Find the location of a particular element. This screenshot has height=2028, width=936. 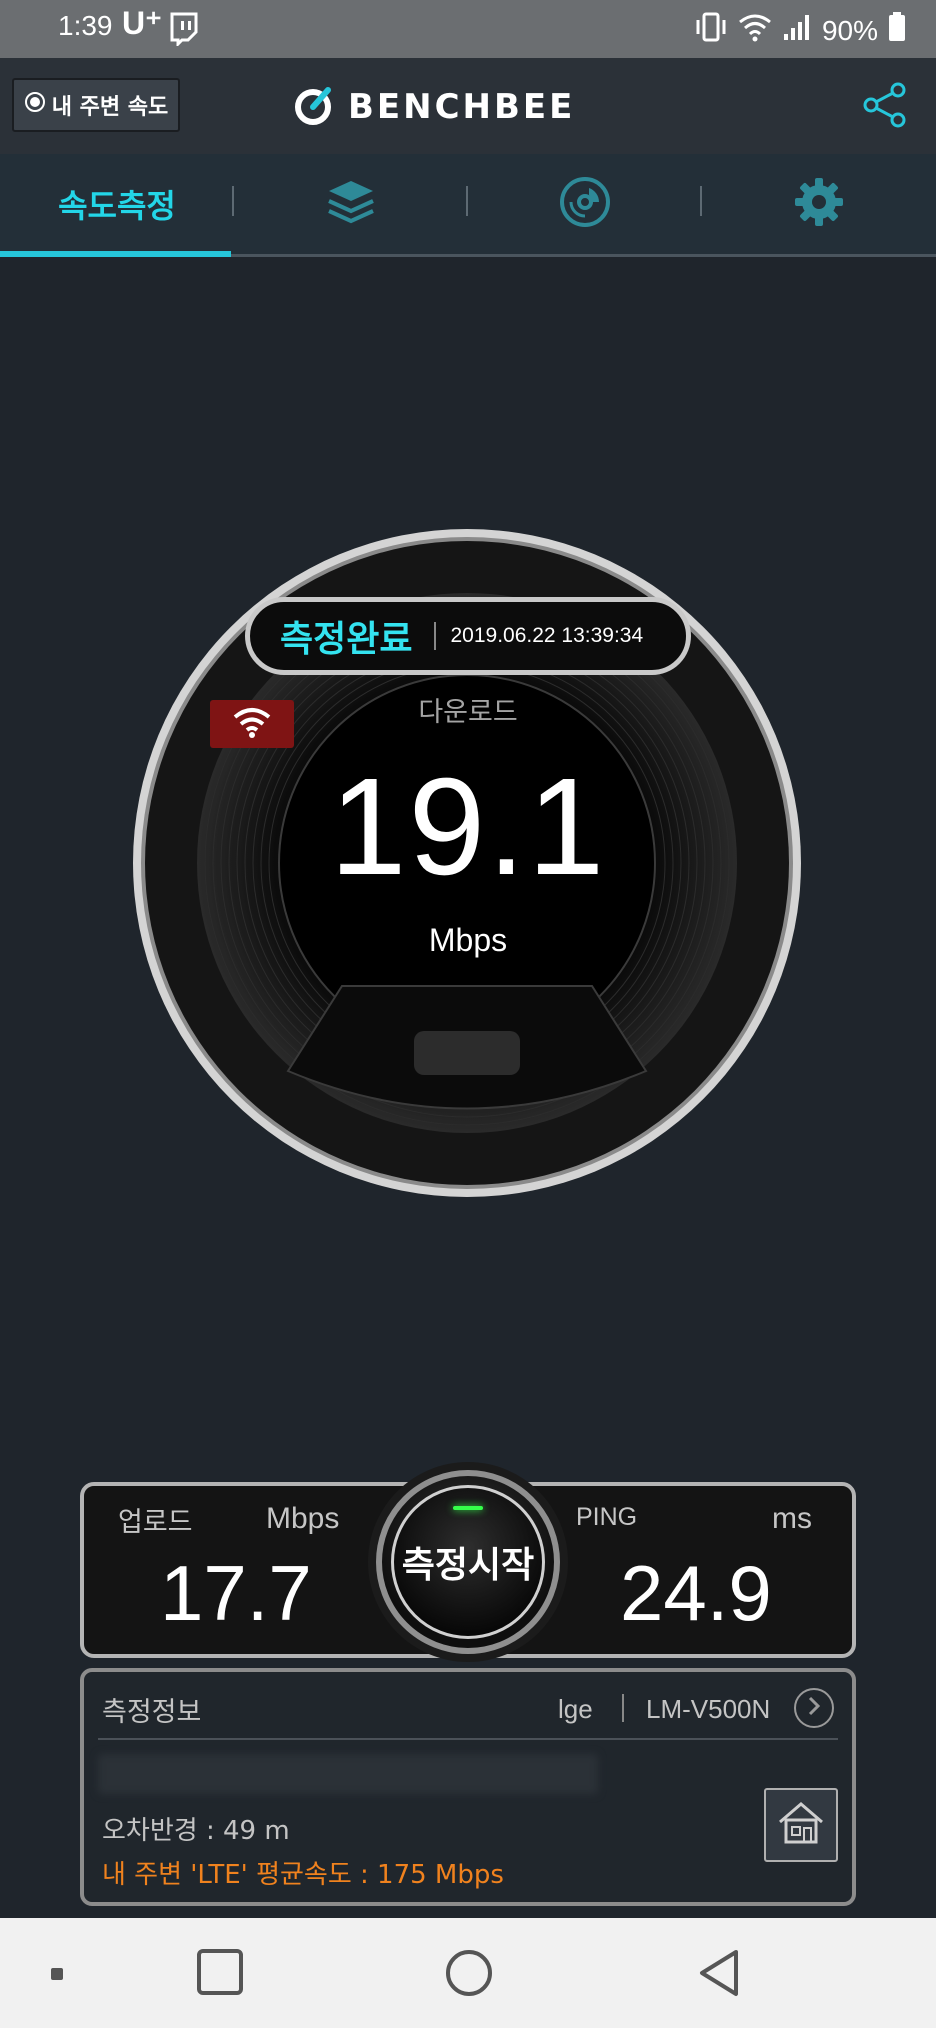

tab-history is located at coordinates (351, 204).